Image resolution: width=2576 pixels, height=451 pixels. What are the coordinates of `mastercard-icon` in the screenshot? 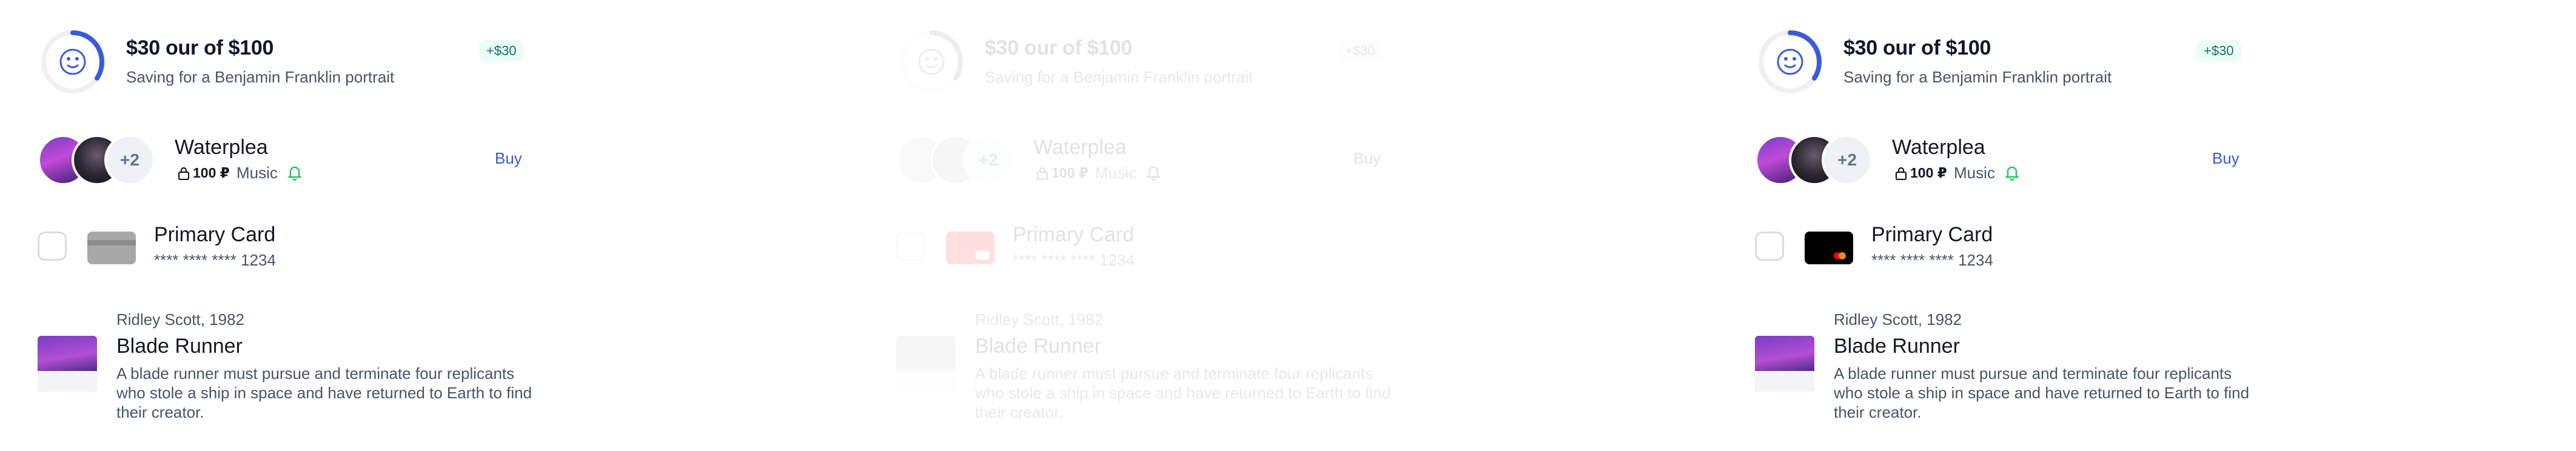 It's located at (1829, 248).